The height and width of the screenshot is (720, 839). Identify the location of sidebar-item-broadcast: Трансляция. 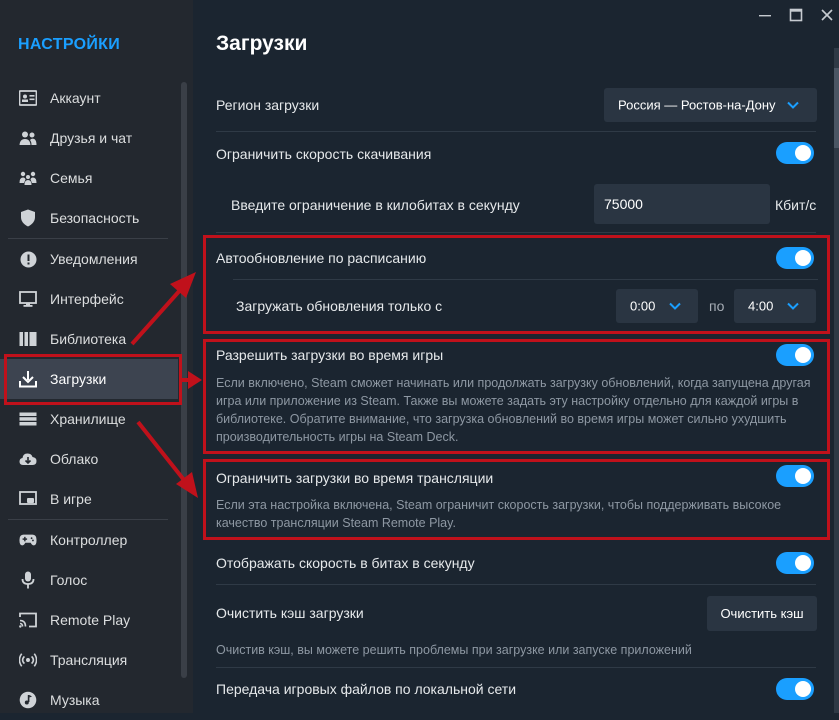
(89, 660).